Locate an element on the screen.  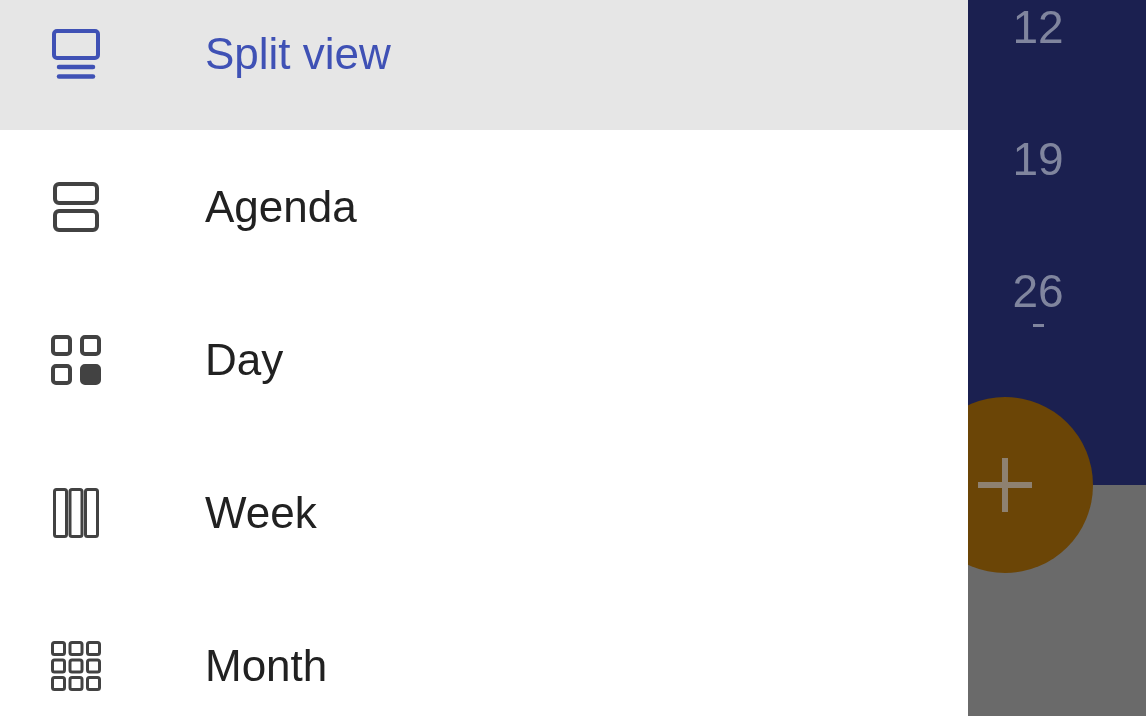
plus-icon is located at coordinates (1005, 485).